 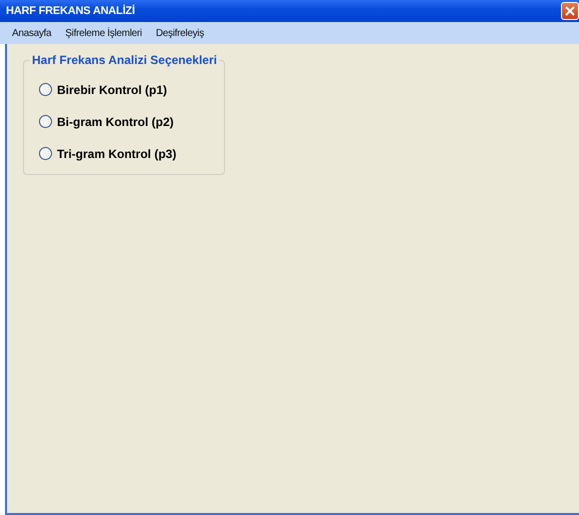 What do you see at coordinates (124, 60) in the screenshot?
I see `group-title: Harf Frekans Analizi Seçenekleri` at bounding box center [124, 60].